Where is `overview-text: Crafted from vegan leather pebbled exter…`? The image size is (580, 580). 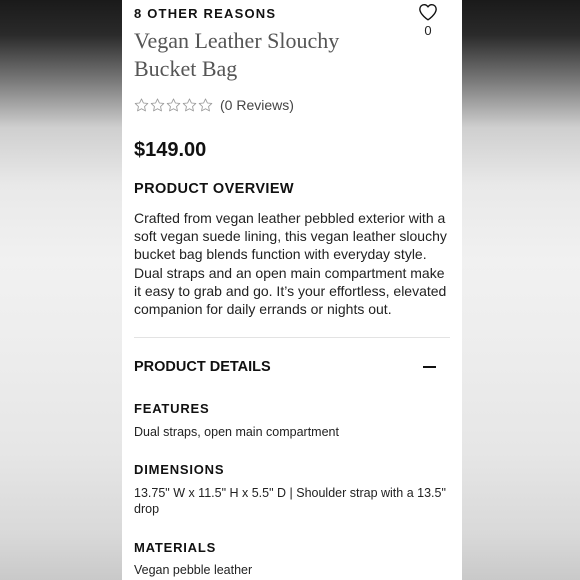
overview-text: Crafted from vegan leather pebbled exter… is located at coordinates (290, 264).